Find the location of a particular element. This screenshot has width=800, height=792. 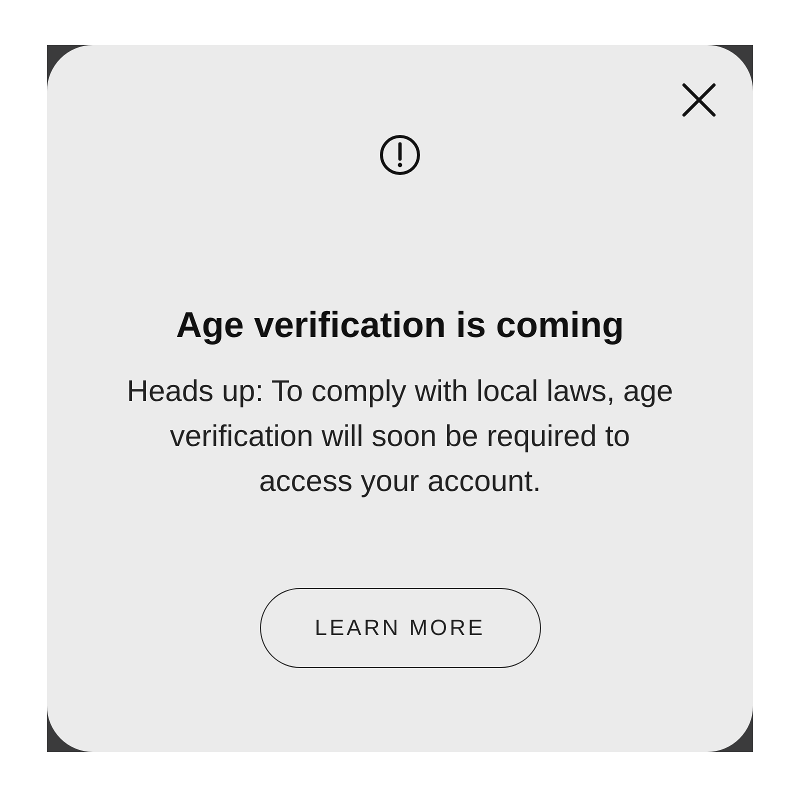

dialog-message: Heads up: To comply with local laws, age verification will soon be required to access your account. is located at coordinates (400, 437).